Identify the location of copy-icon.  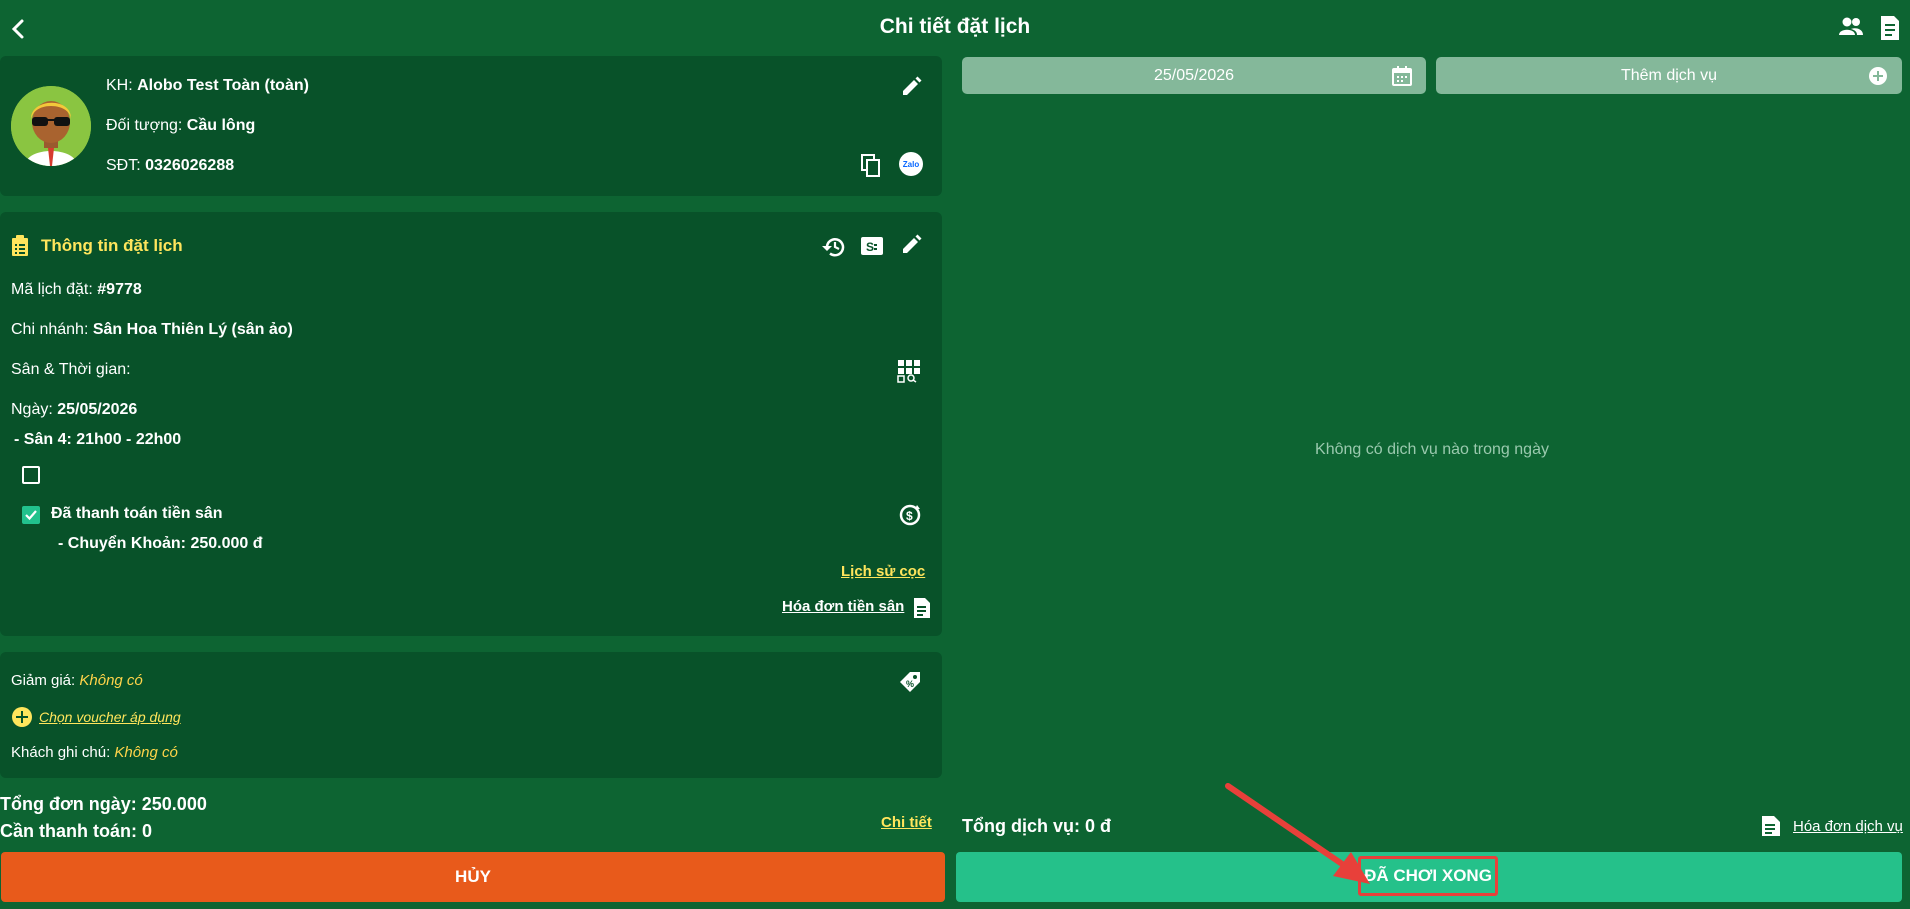
(871, 166).